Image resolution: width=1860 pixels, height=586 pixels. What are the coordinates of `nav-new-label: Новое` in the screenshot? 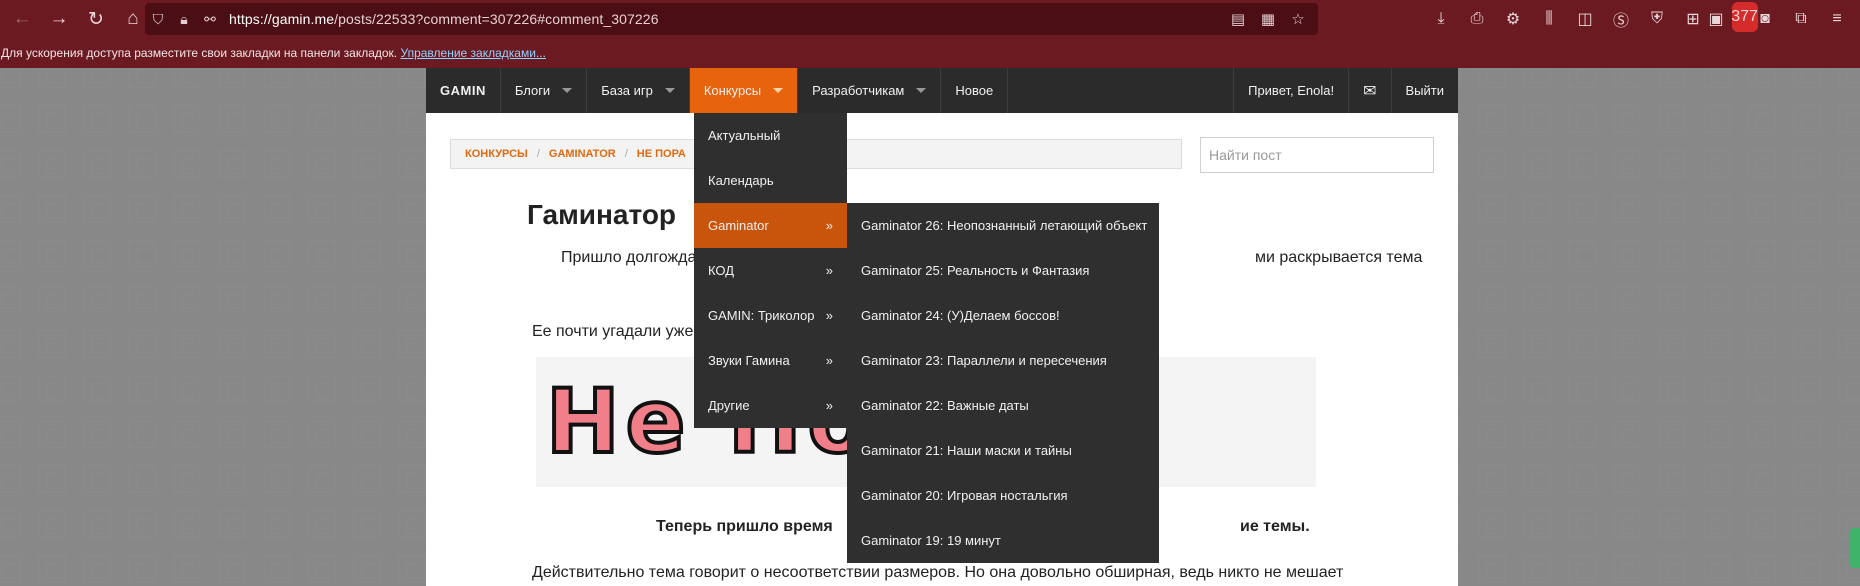 It's located at (974, 90).